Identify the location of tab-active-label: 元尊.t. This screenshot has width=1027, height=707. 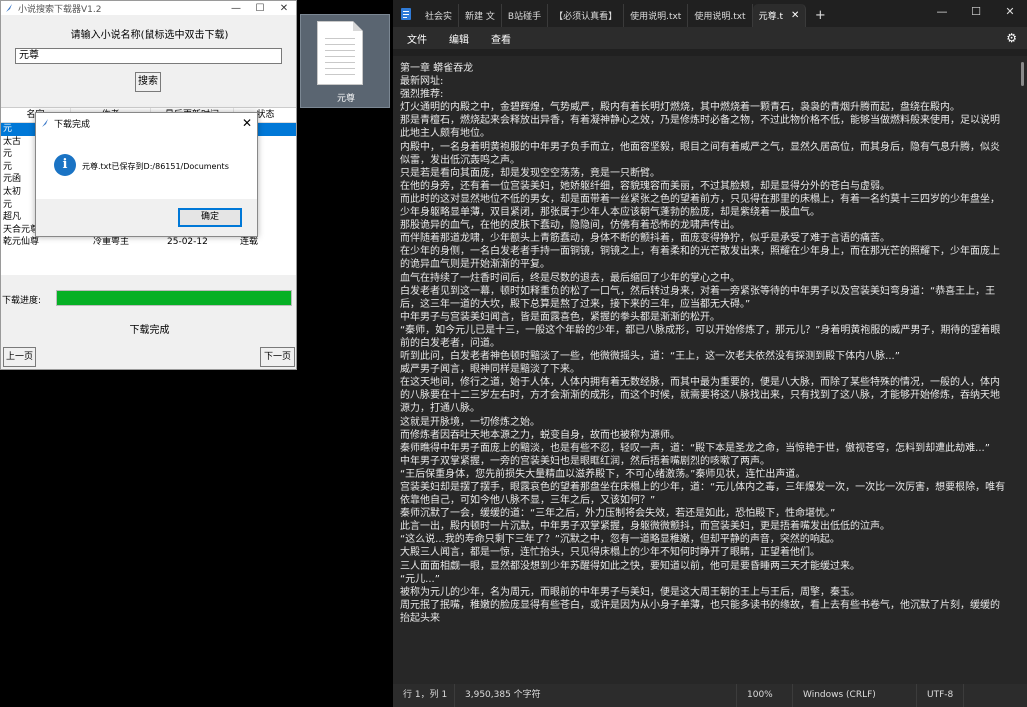
(770, 17).